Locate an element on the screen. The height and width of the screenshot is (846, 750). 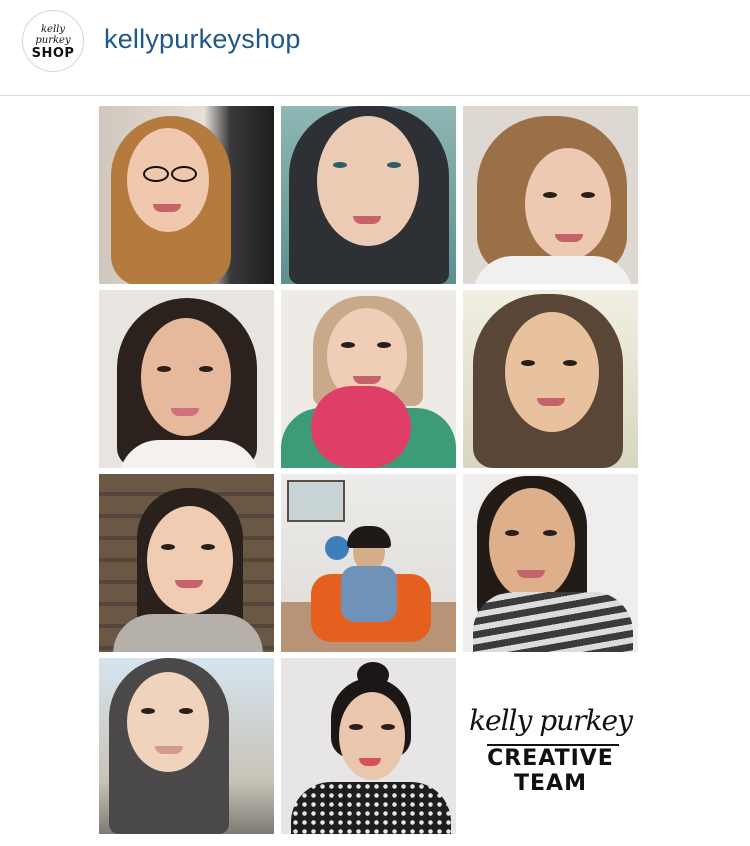
profile-avatar: kelly purkey SHOP is located at coordinates (53, 41).